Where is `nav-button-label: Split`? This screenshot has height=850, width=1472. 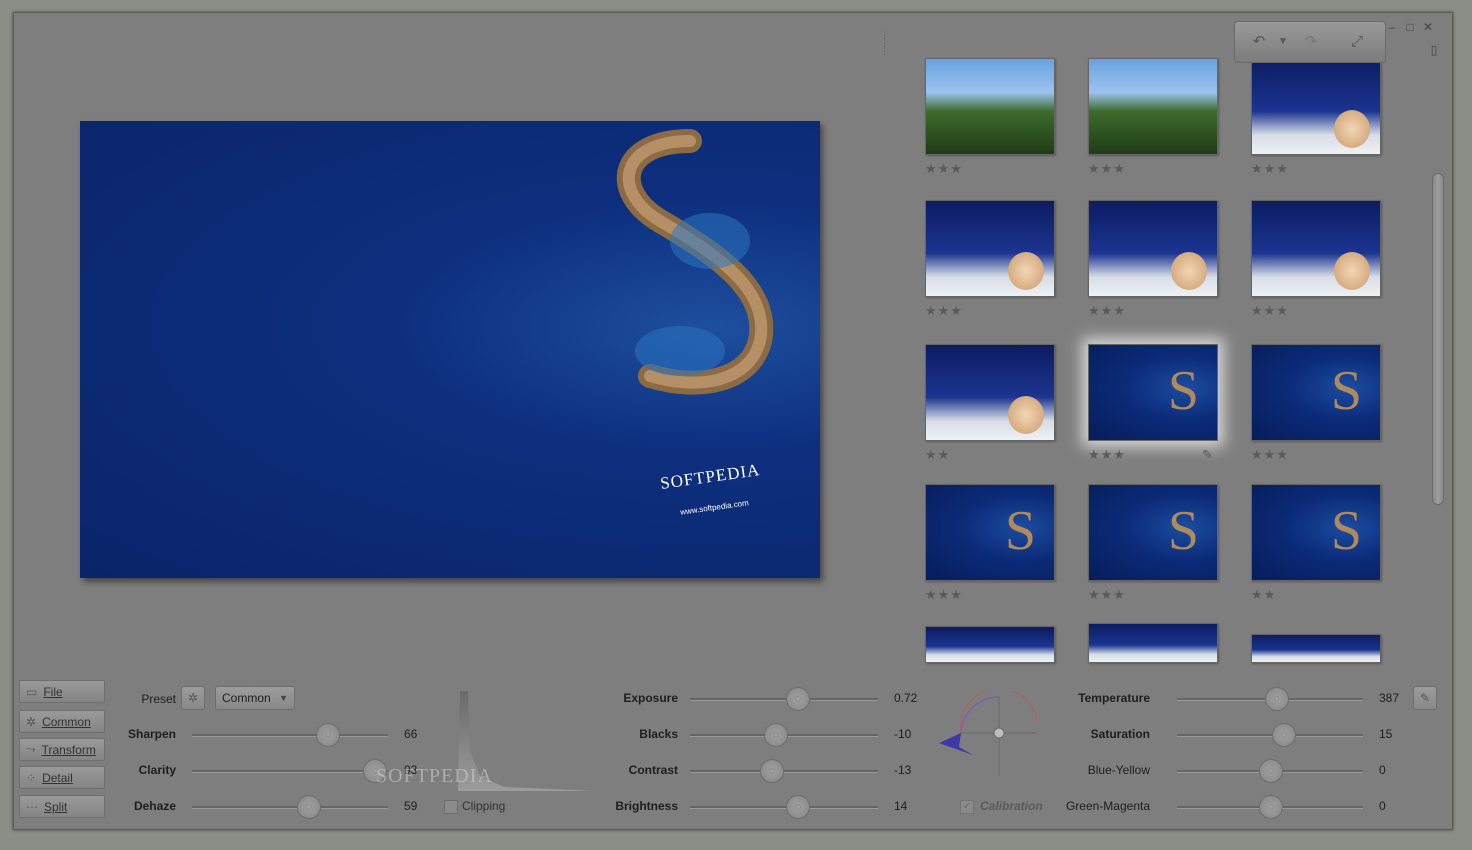
nav-button-label: Split is located at coordinates (56, 806).